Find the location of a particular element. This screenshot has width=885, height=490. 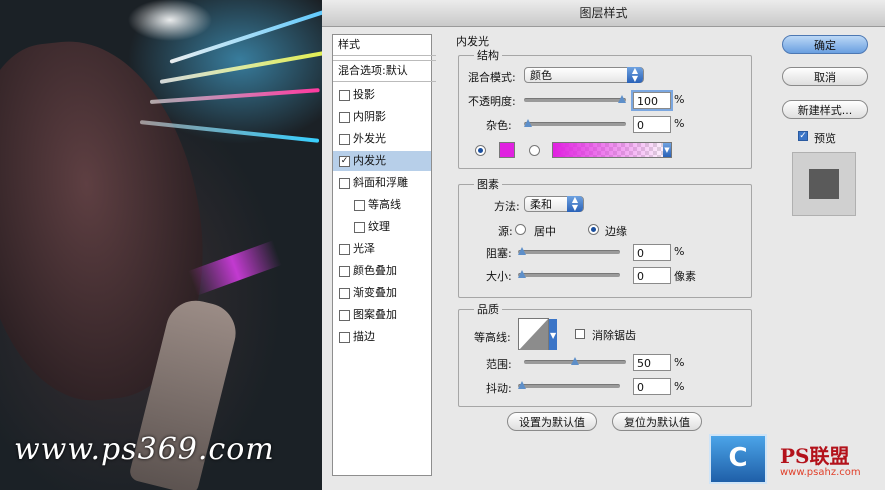

choke-slider is located at coordinates (569, 251).